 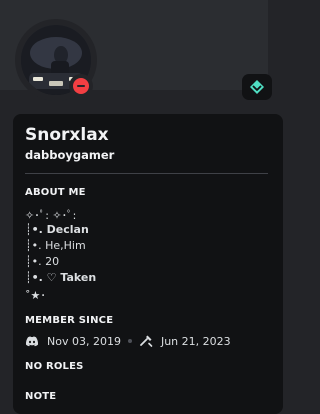 I want to click on divider, so click(x=146, y=173).